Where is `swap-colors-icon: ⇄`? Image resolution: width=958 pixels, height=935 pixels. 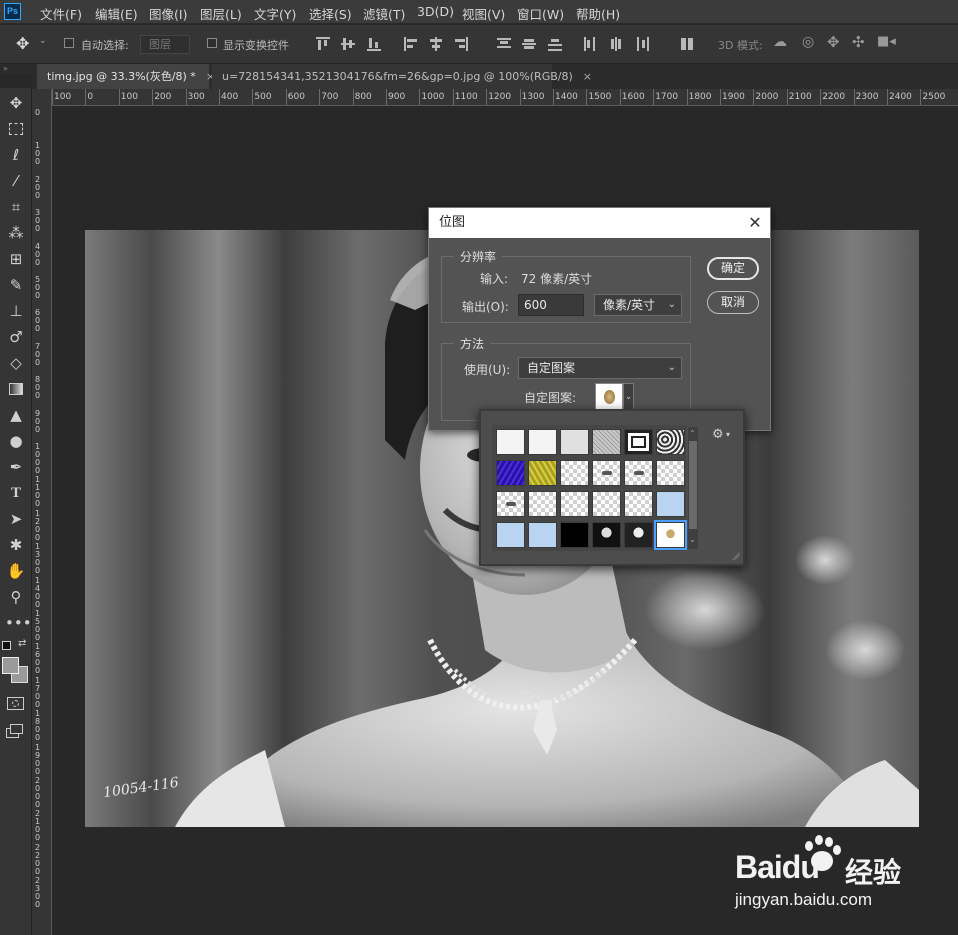
swap-colors-icon: ⇄ is located at coordinates (22, 643).